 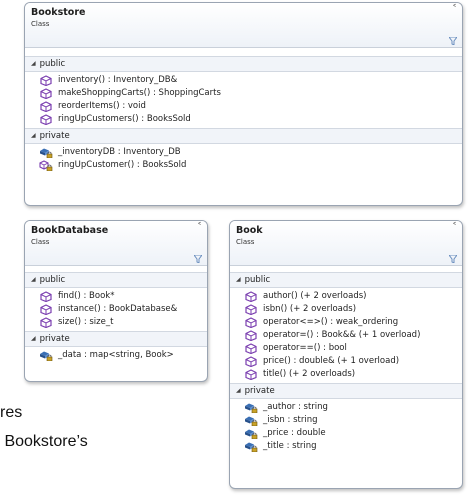 I want to click on member-text: ringUpCustomer() : BooksSold, so click(x=122, y=165).